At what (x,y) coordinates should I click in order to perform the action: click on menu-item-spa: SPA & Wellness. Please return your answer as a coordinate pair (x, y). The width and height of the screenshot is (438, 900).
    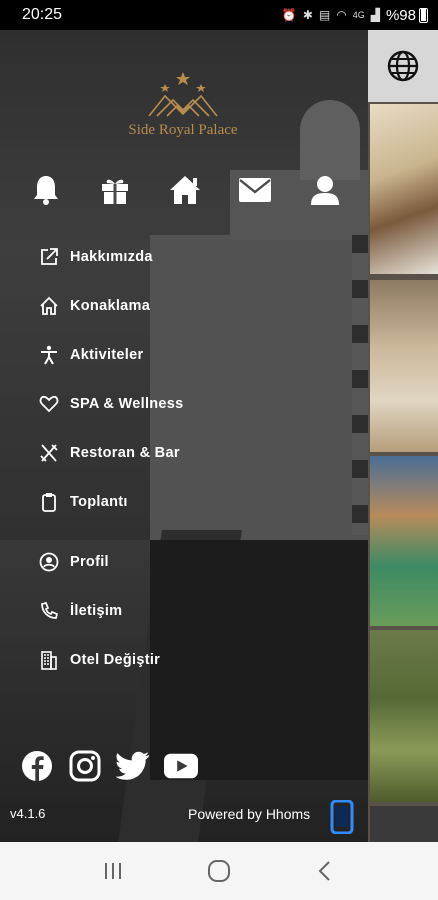
    Looking at the image, I should click on (168, 404).